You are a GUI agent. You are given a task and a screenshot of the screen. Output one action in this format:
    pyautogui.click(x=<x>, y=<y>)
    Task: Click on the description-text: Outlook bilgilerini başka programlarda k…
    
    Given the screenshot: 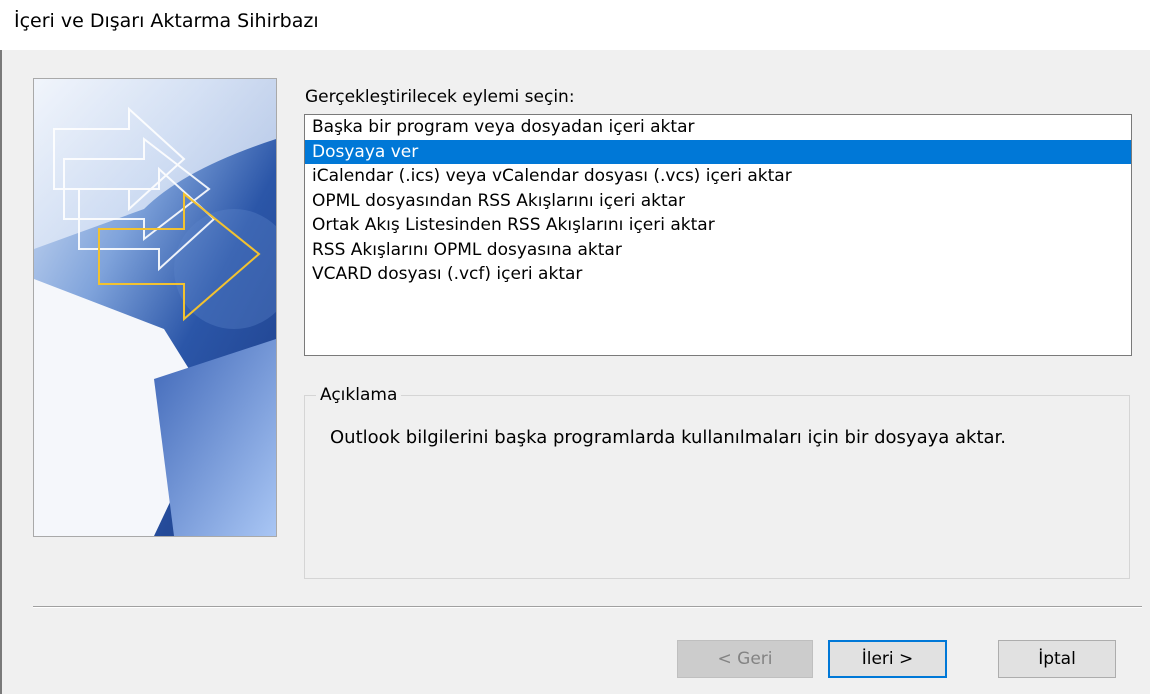 What is the action you would take?
    pyautogui.click(x=668, y=437)
    